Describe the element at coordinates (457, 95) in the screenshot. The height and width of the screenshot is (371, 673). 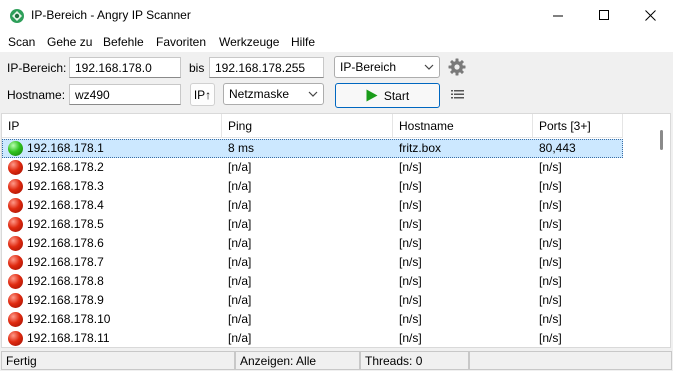
I see `list-columns-icon` at that location.